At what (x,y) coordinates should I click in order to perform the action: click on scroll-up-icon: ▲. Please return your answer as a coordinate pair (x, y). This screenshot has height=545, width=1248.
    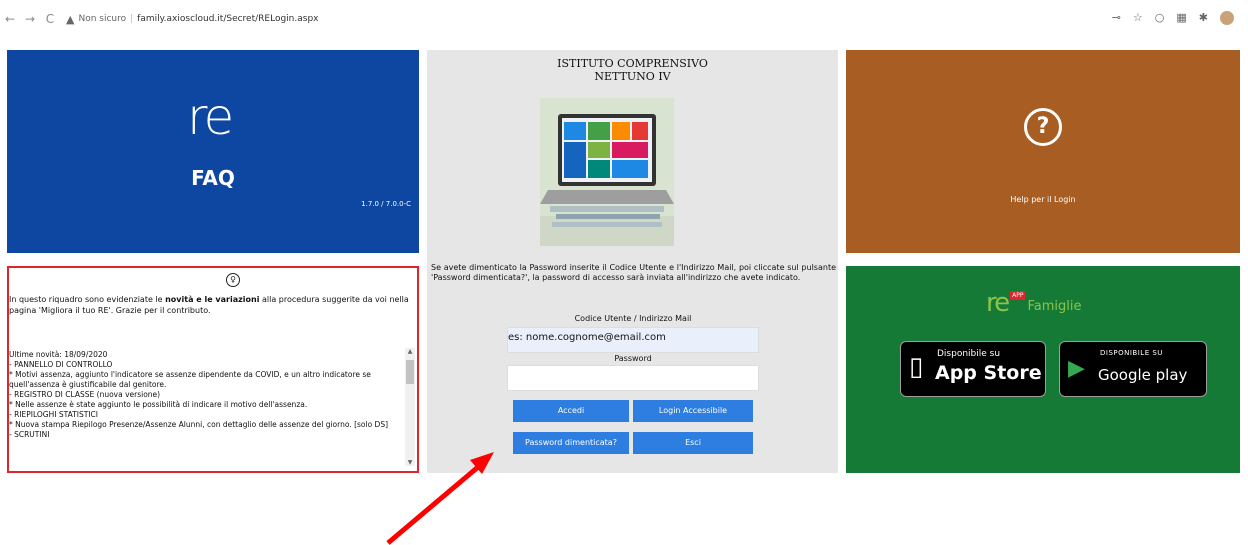
    Looking at the image, I should click on (410, 351).